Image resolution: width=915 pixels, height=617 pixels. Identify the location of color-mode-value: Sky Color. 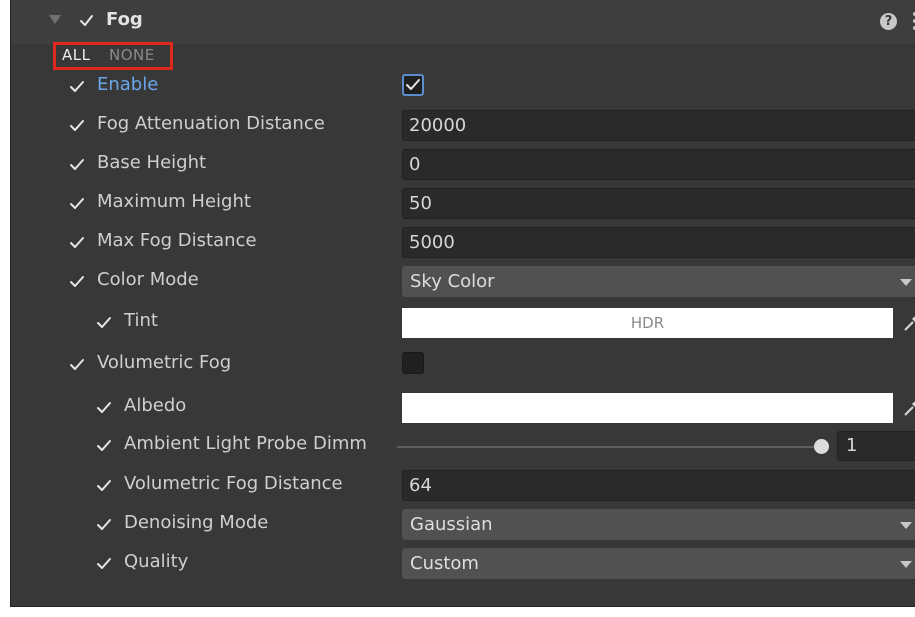
(452, 281).